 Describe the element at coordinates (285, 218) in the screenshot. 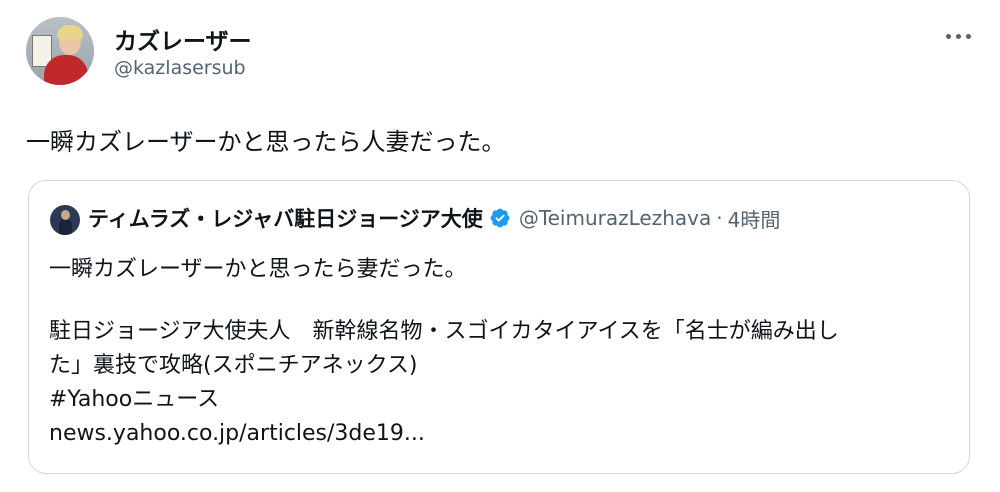

I see `quoted-author-display-name: ティムラズ・レジャバ駐日ジョージア大使` at that location.